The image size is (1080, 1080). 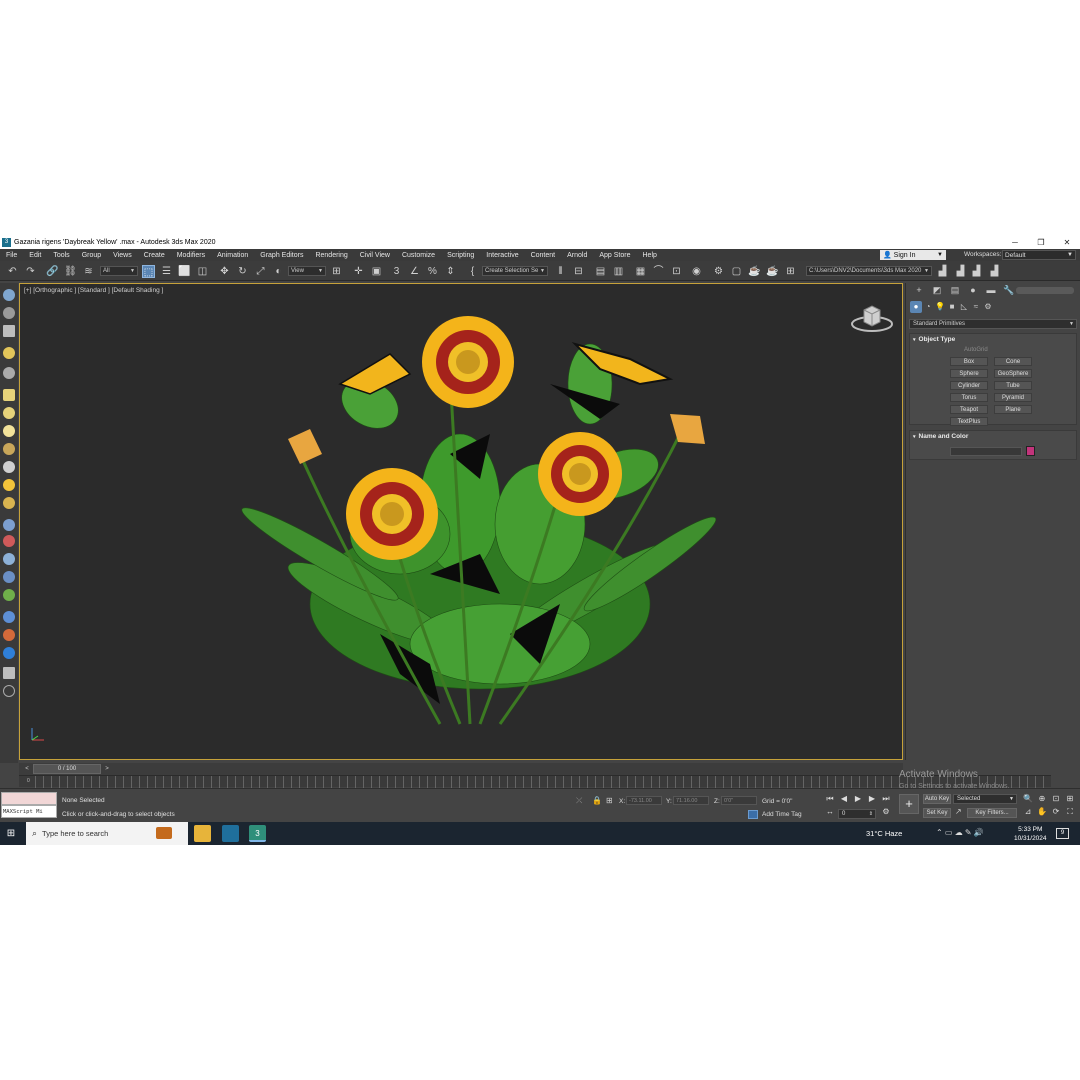 What do you see at coordinates (1039, 255) in the screenshot?
I see `workspace-select: Default ▼` at bounding box center [1039, 255].